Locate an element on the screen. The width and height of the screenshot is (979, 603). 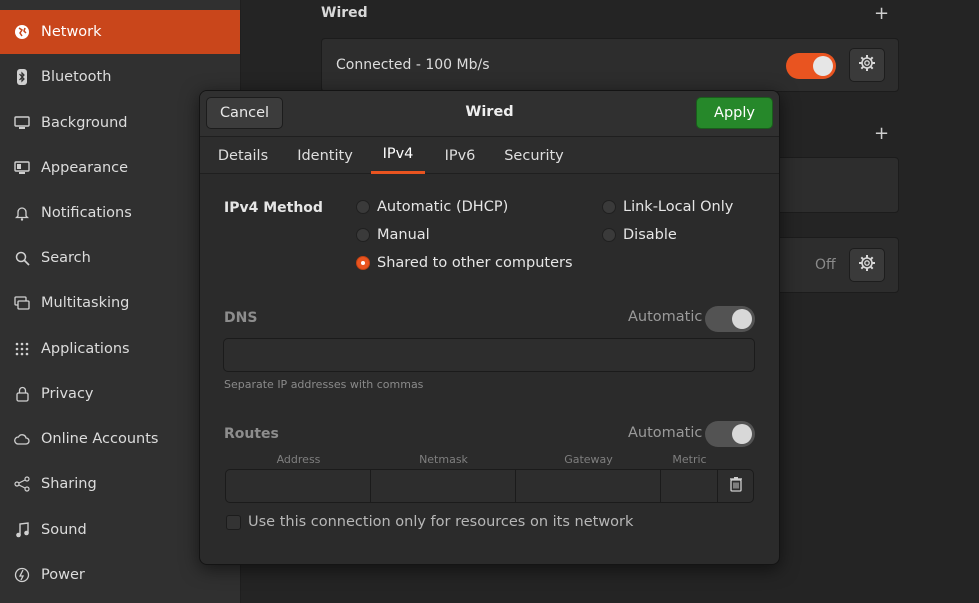
sidebar-item-label: Appearance is located at coordinates (85, 168).